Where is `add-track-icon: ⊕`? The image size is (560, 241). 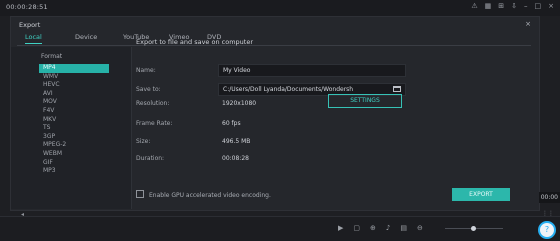
add-track-icon: ⊕ is located at coordinates (373, 228).